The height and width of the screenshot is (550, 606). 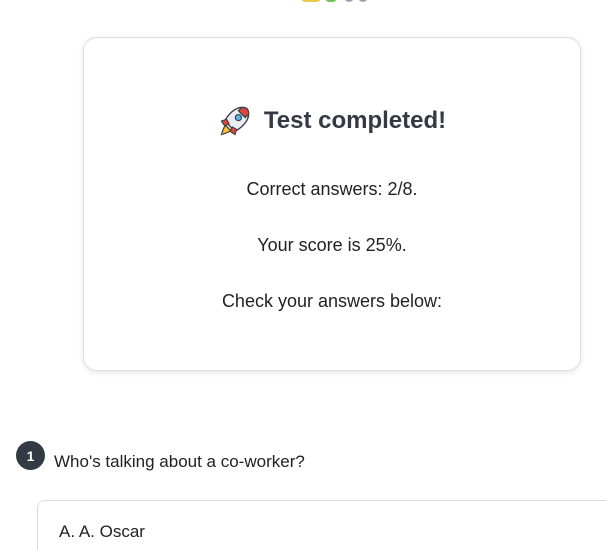 What do you see at coordinates (355, 120) in the screenshot?
I see `result-title-text: Test completed!` at bounding box center [355, 120].